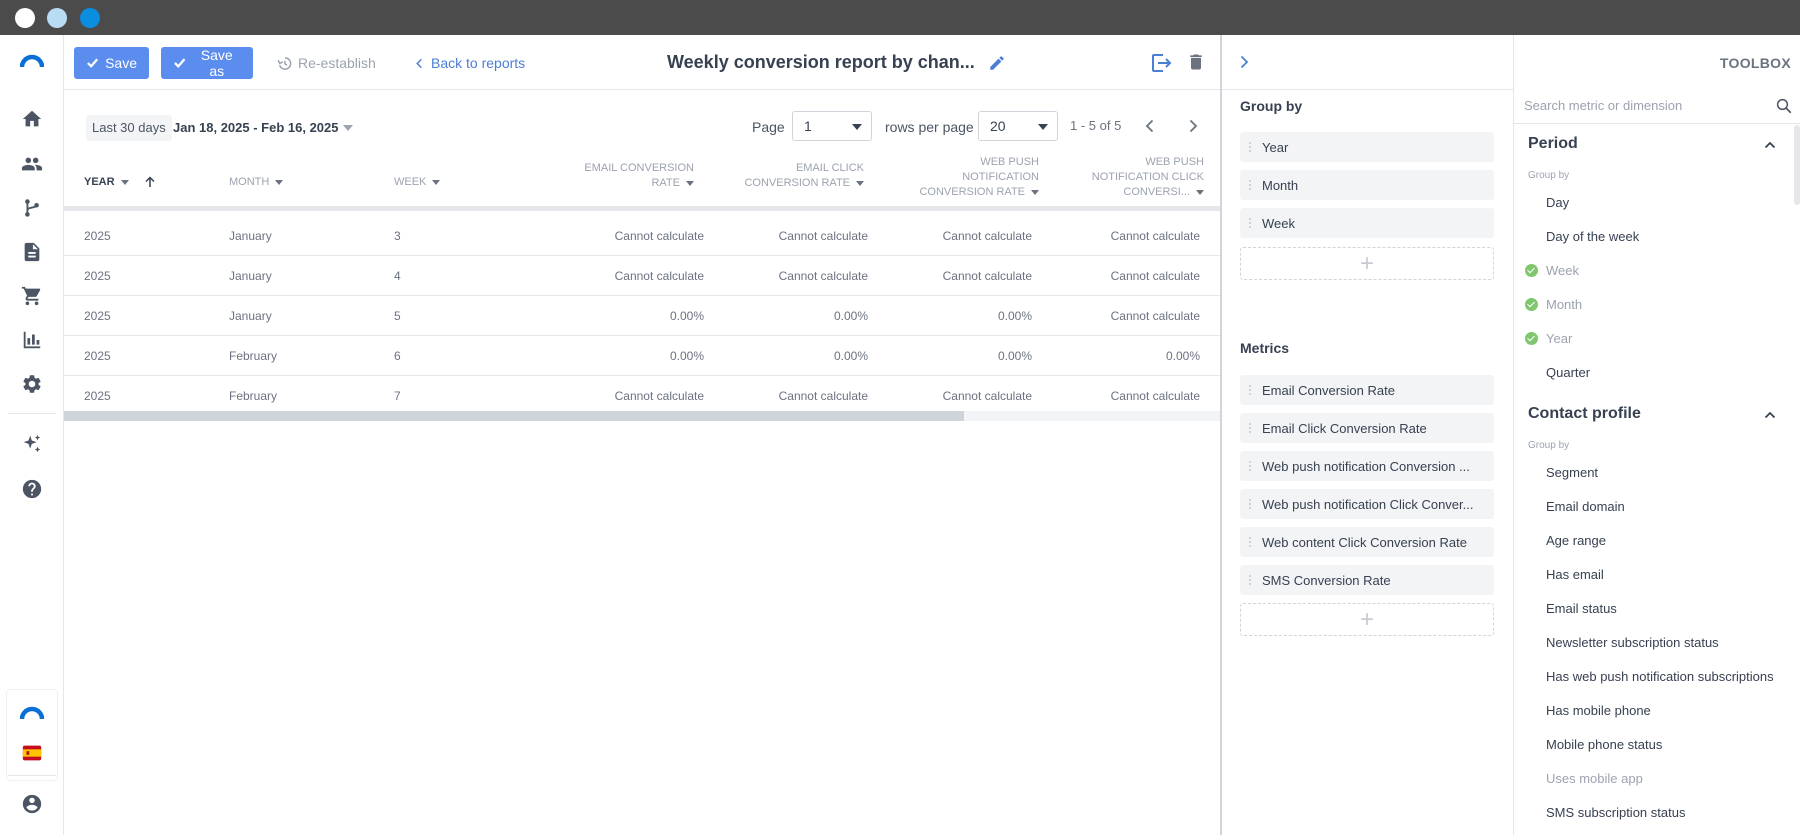 This screenshot has height=835, width=1800. Describe the element at coordinates (111, 63) in the screenshot. I see `save-button: Save` at that location.